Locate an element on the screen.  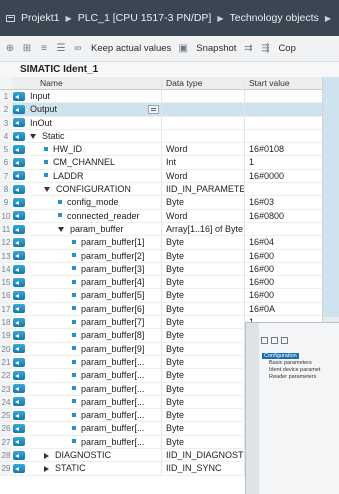
table-row: 5 HW_ID Word 16#0108 is located at coordinates (161, 150).